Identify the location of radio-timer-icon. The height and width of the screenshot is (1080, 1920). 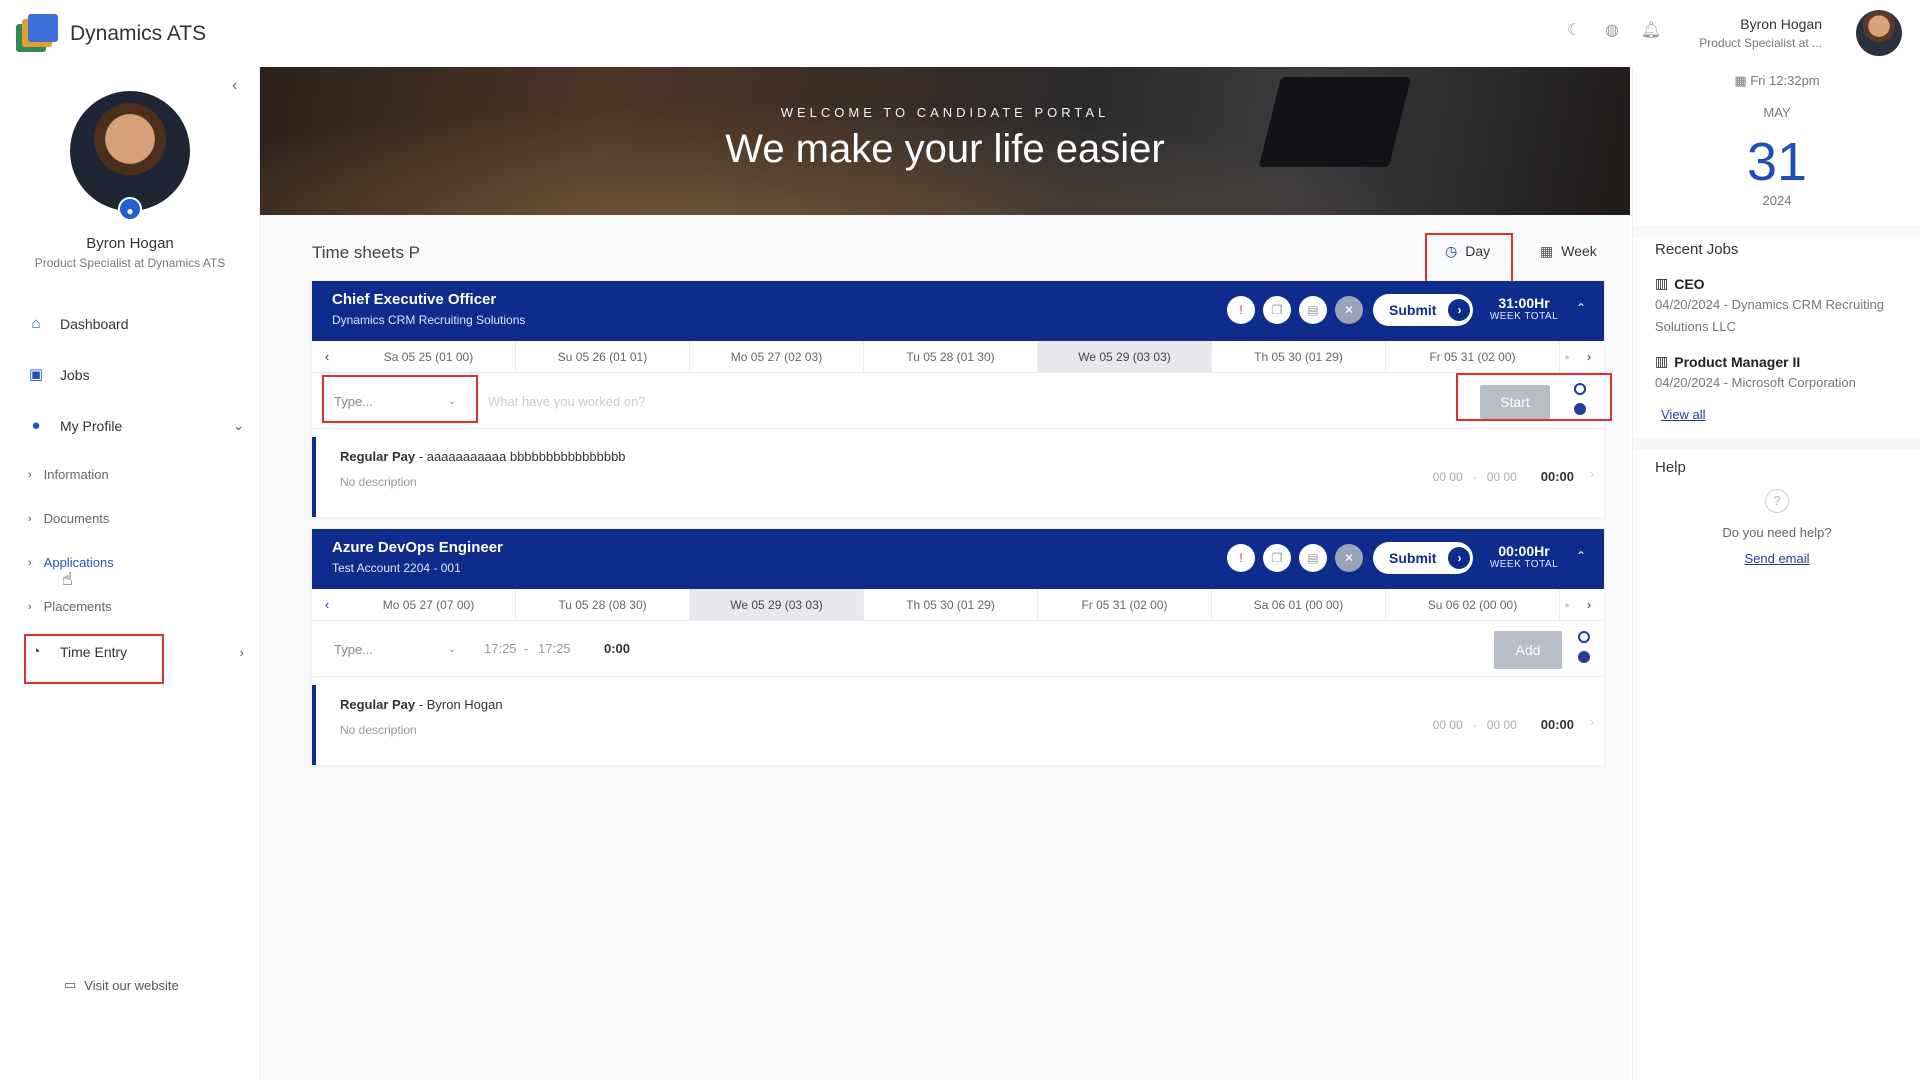
(1584, 637).